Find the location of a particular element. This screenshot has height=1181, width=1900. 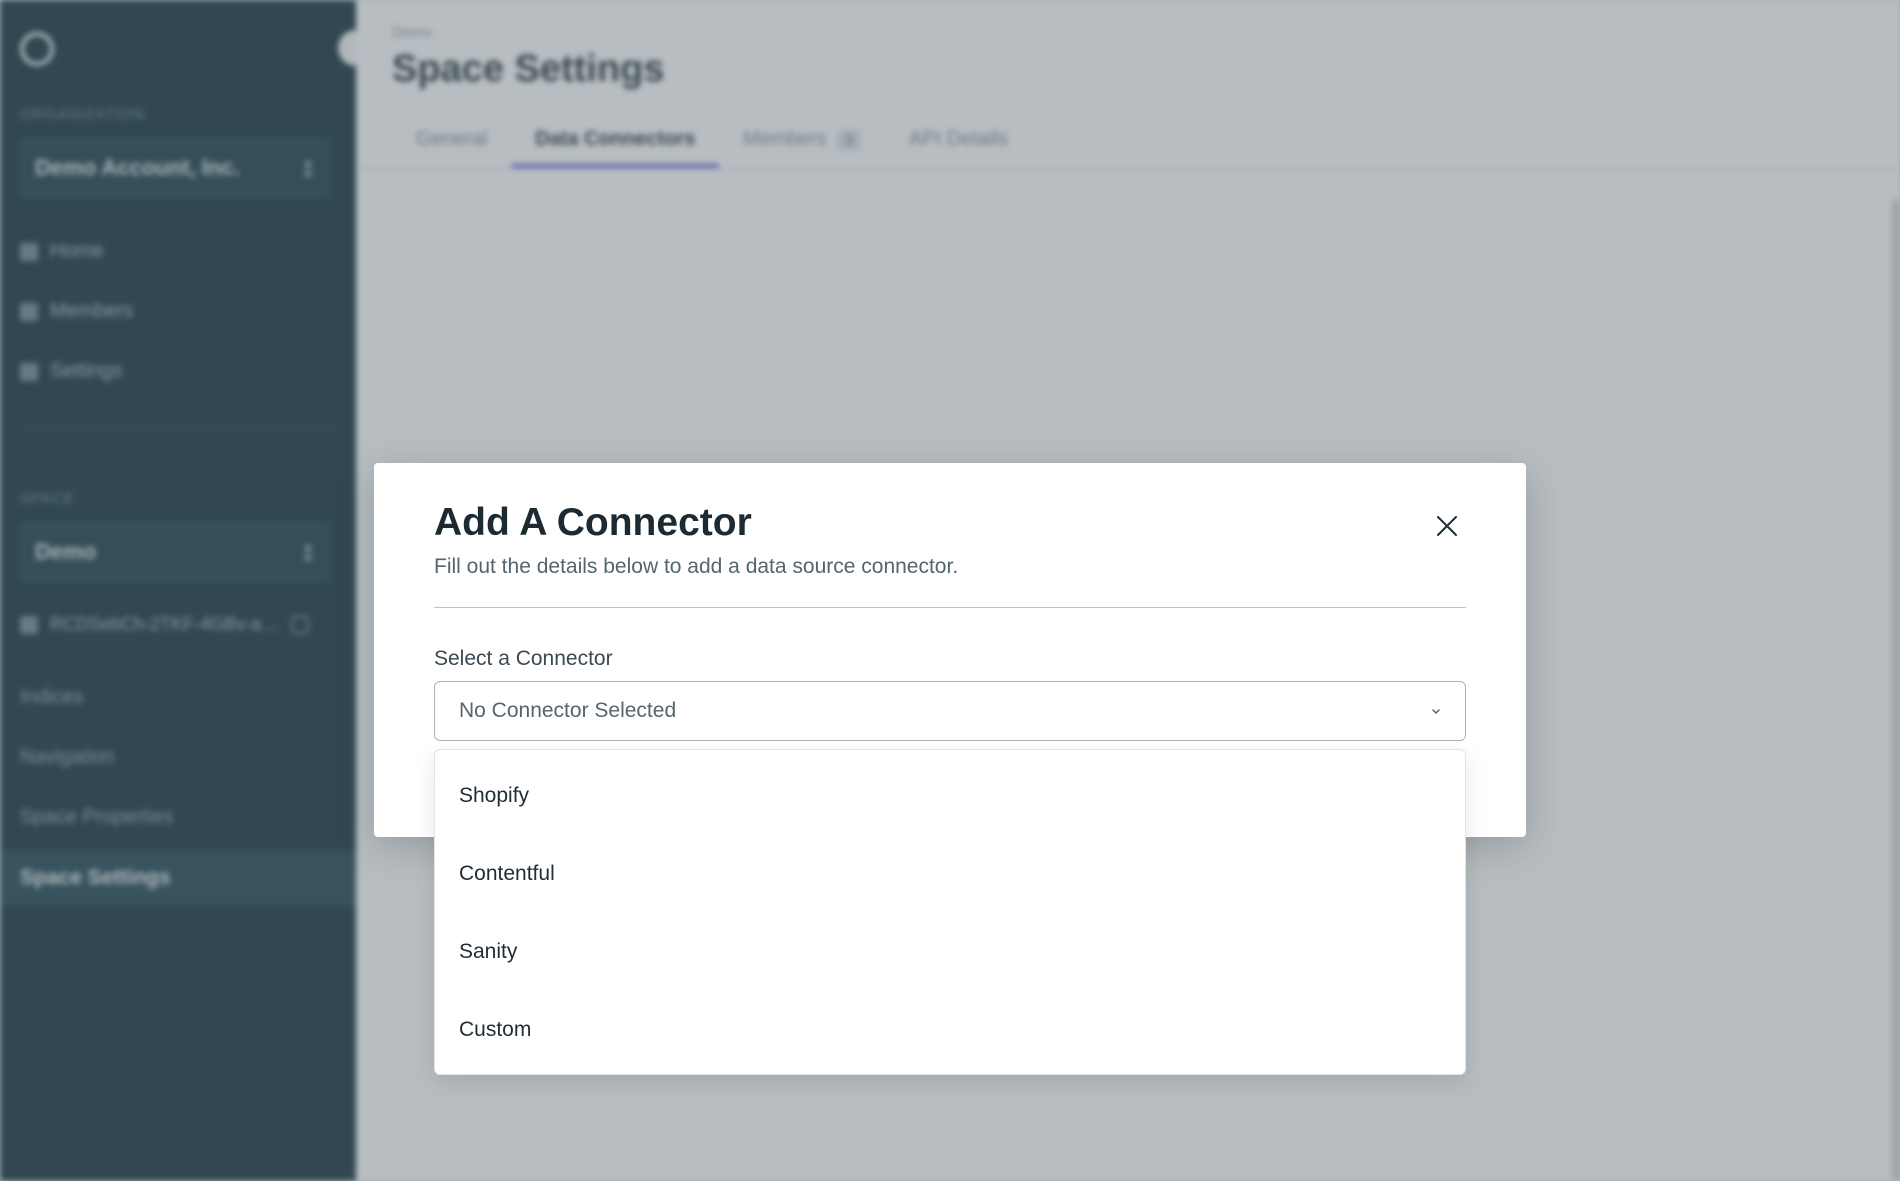

option-contentful: Contentful is located at coordinates (950, 874).